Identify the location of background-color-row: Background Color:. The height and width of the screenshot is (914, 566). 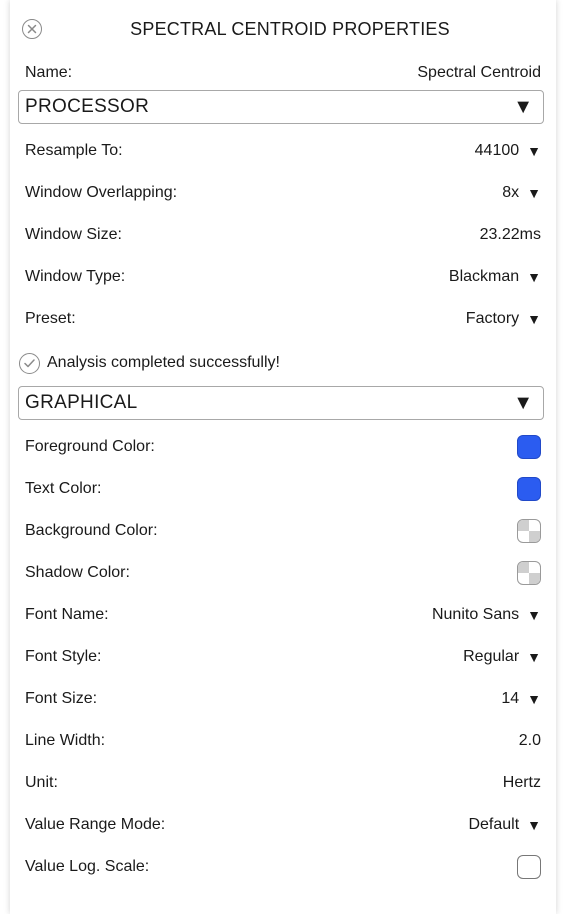
(283, 531).